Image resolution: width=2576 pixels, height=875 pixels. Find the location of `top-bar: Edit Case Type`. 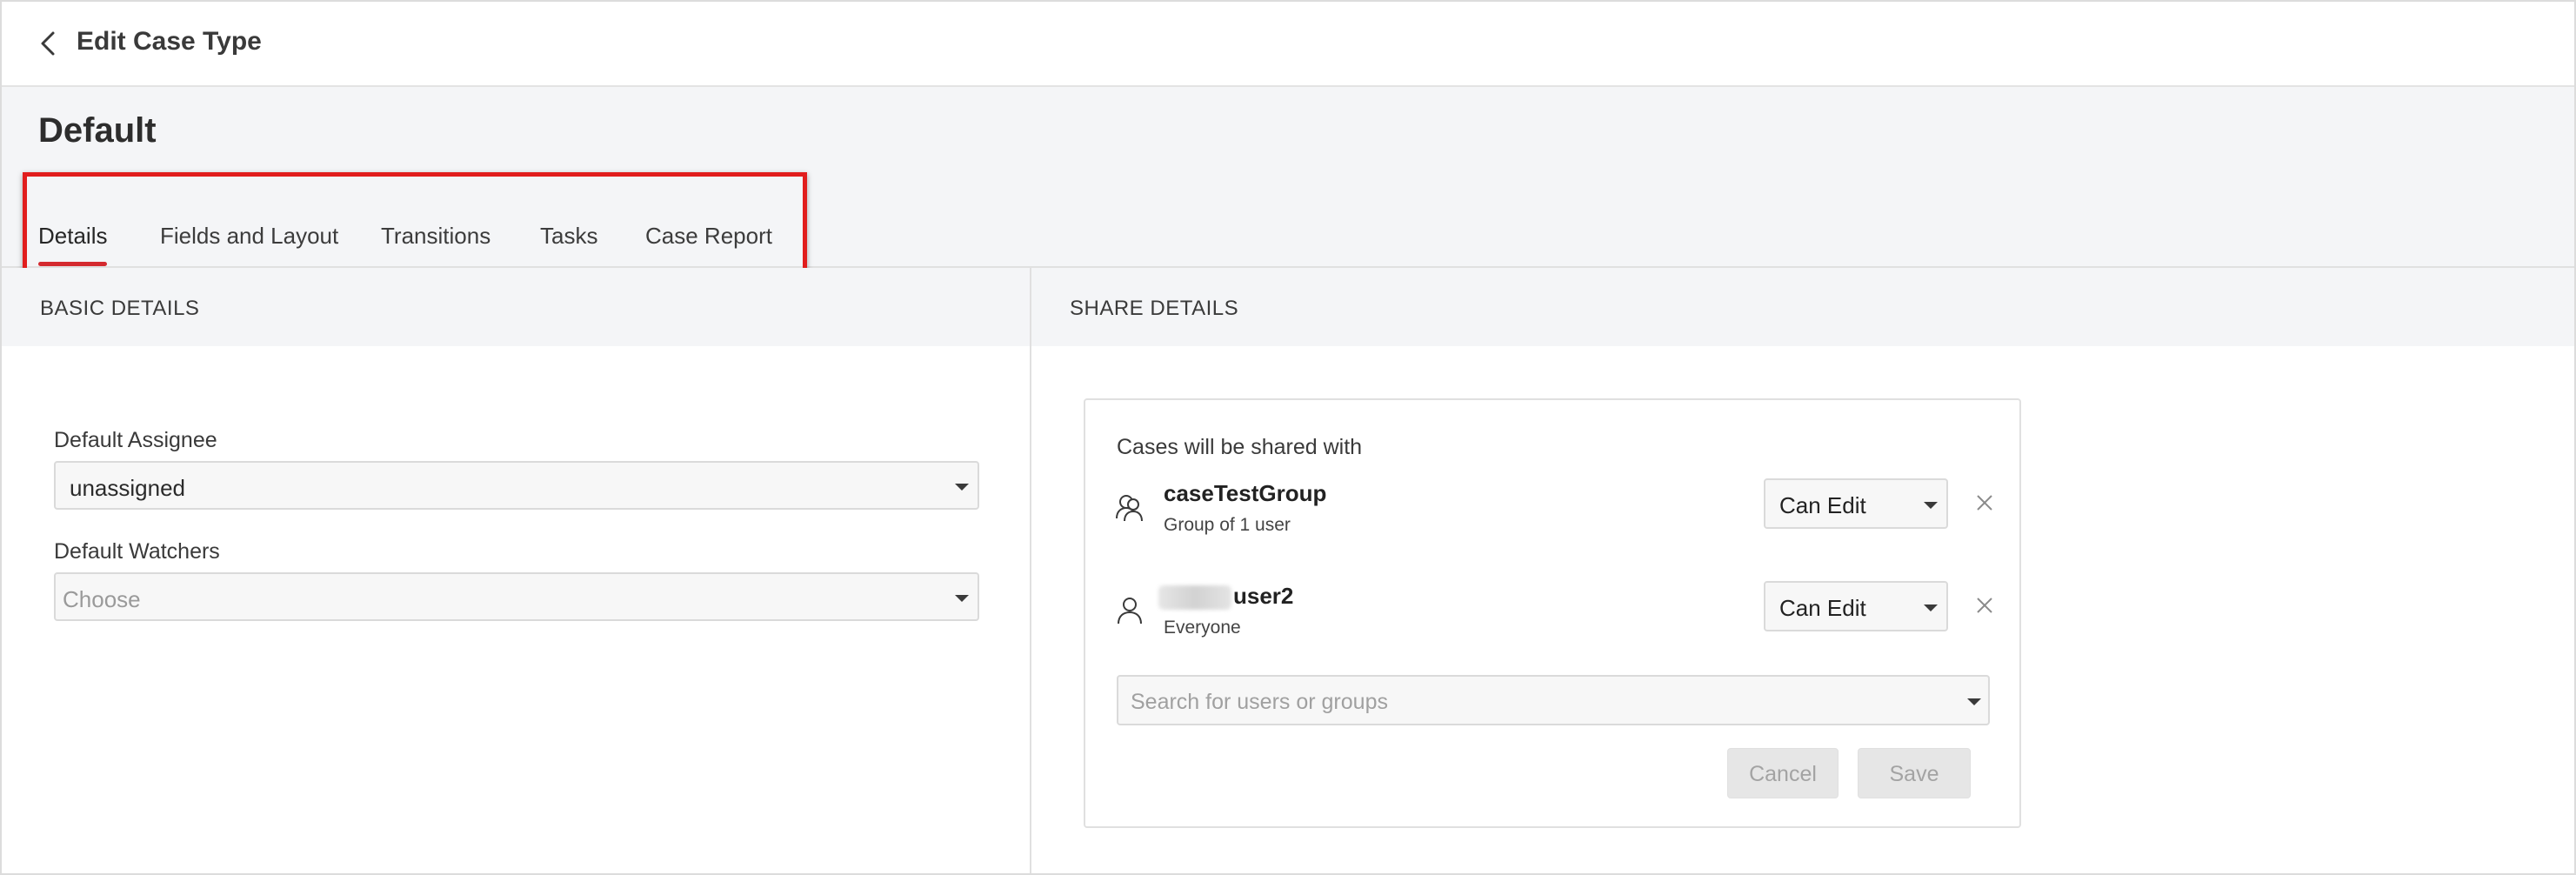

top-bar: Edit Case Type is located at coordinates (1288, 44).